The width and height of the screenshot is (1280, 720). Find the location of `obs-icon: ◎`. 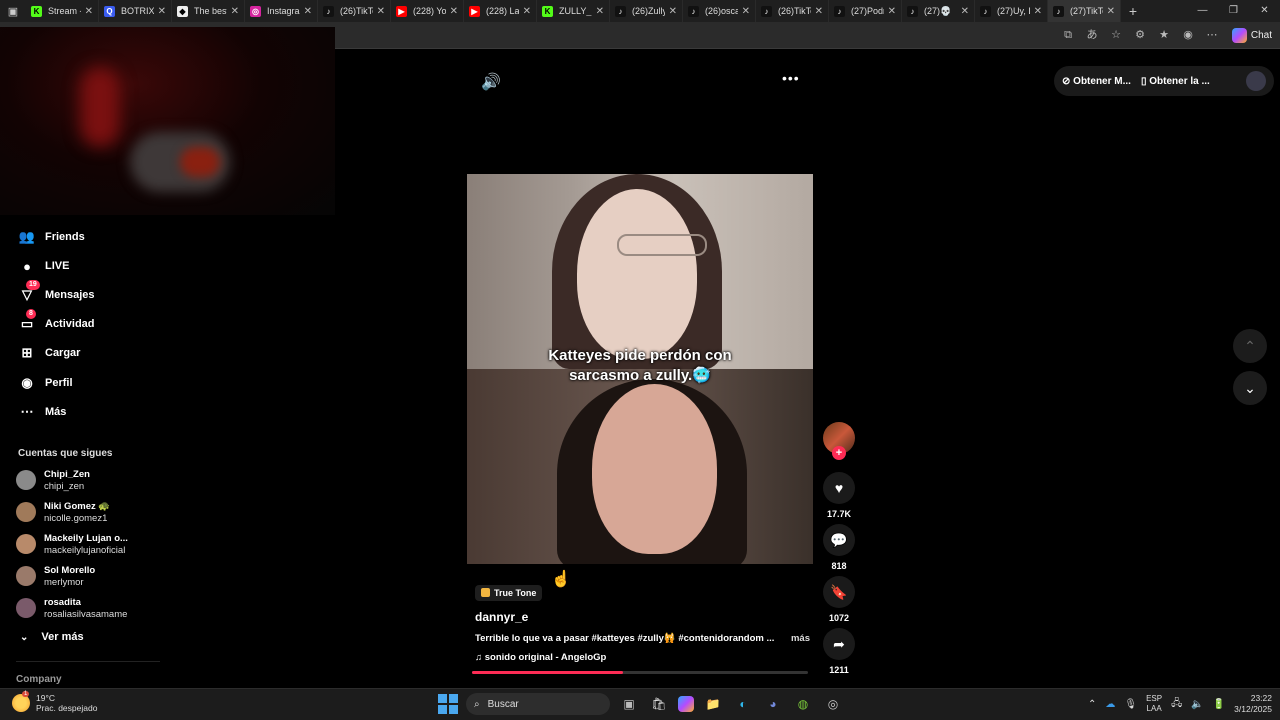

obs-icon: ◎ is located at coordinates (833, 704).